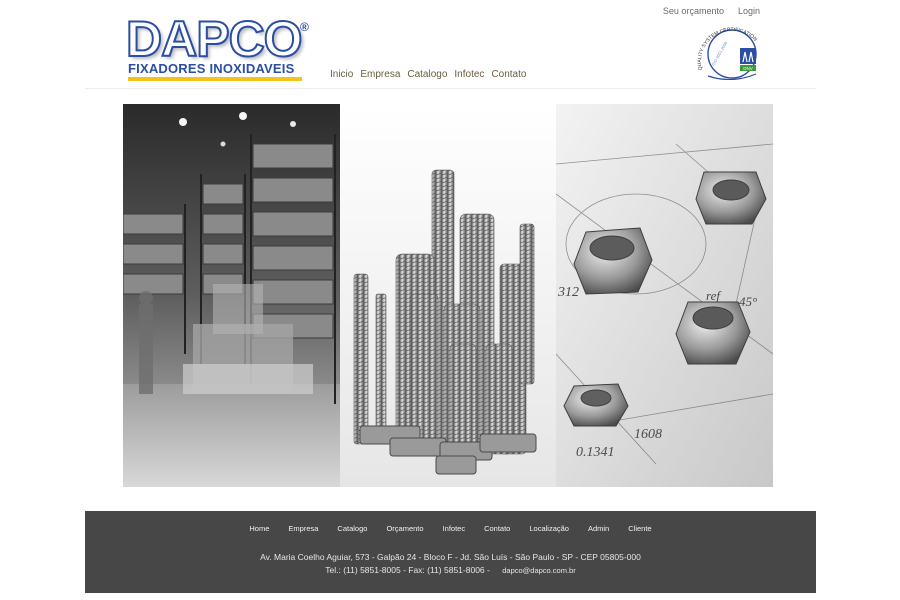 The image size is (900, 600). I want to click on footer-link-orcamento: Orçamento, so click(404, 528).